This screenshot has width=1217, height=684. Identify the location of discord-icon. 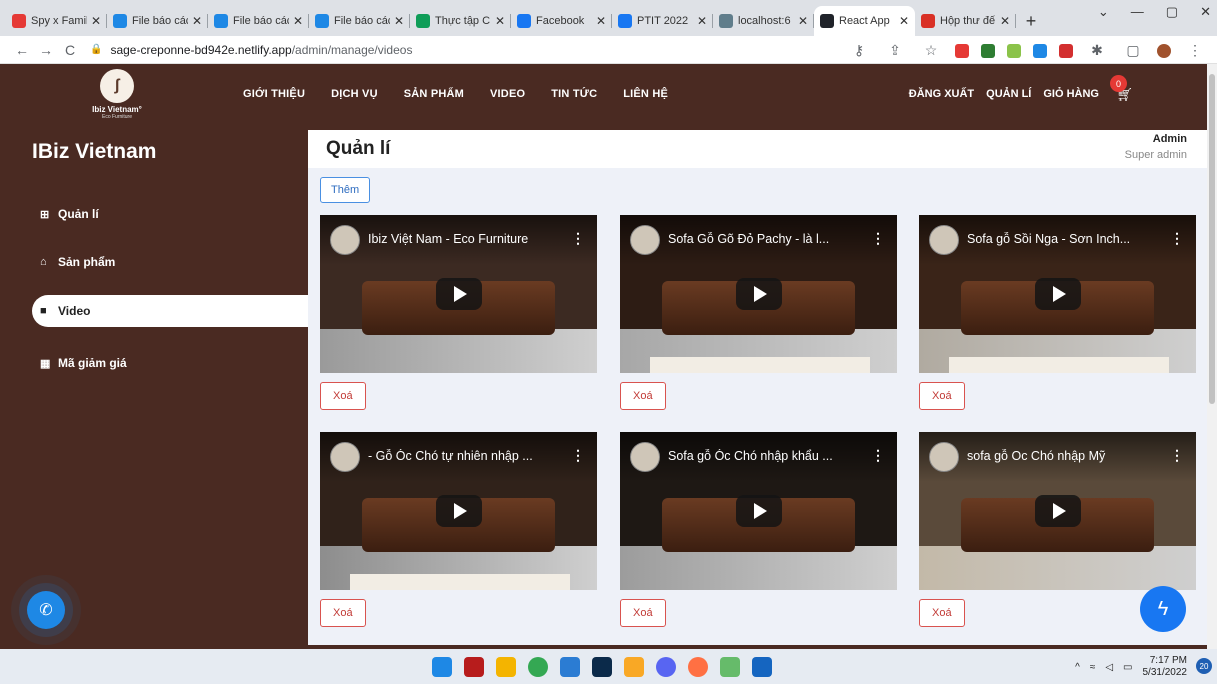
(666, 667).